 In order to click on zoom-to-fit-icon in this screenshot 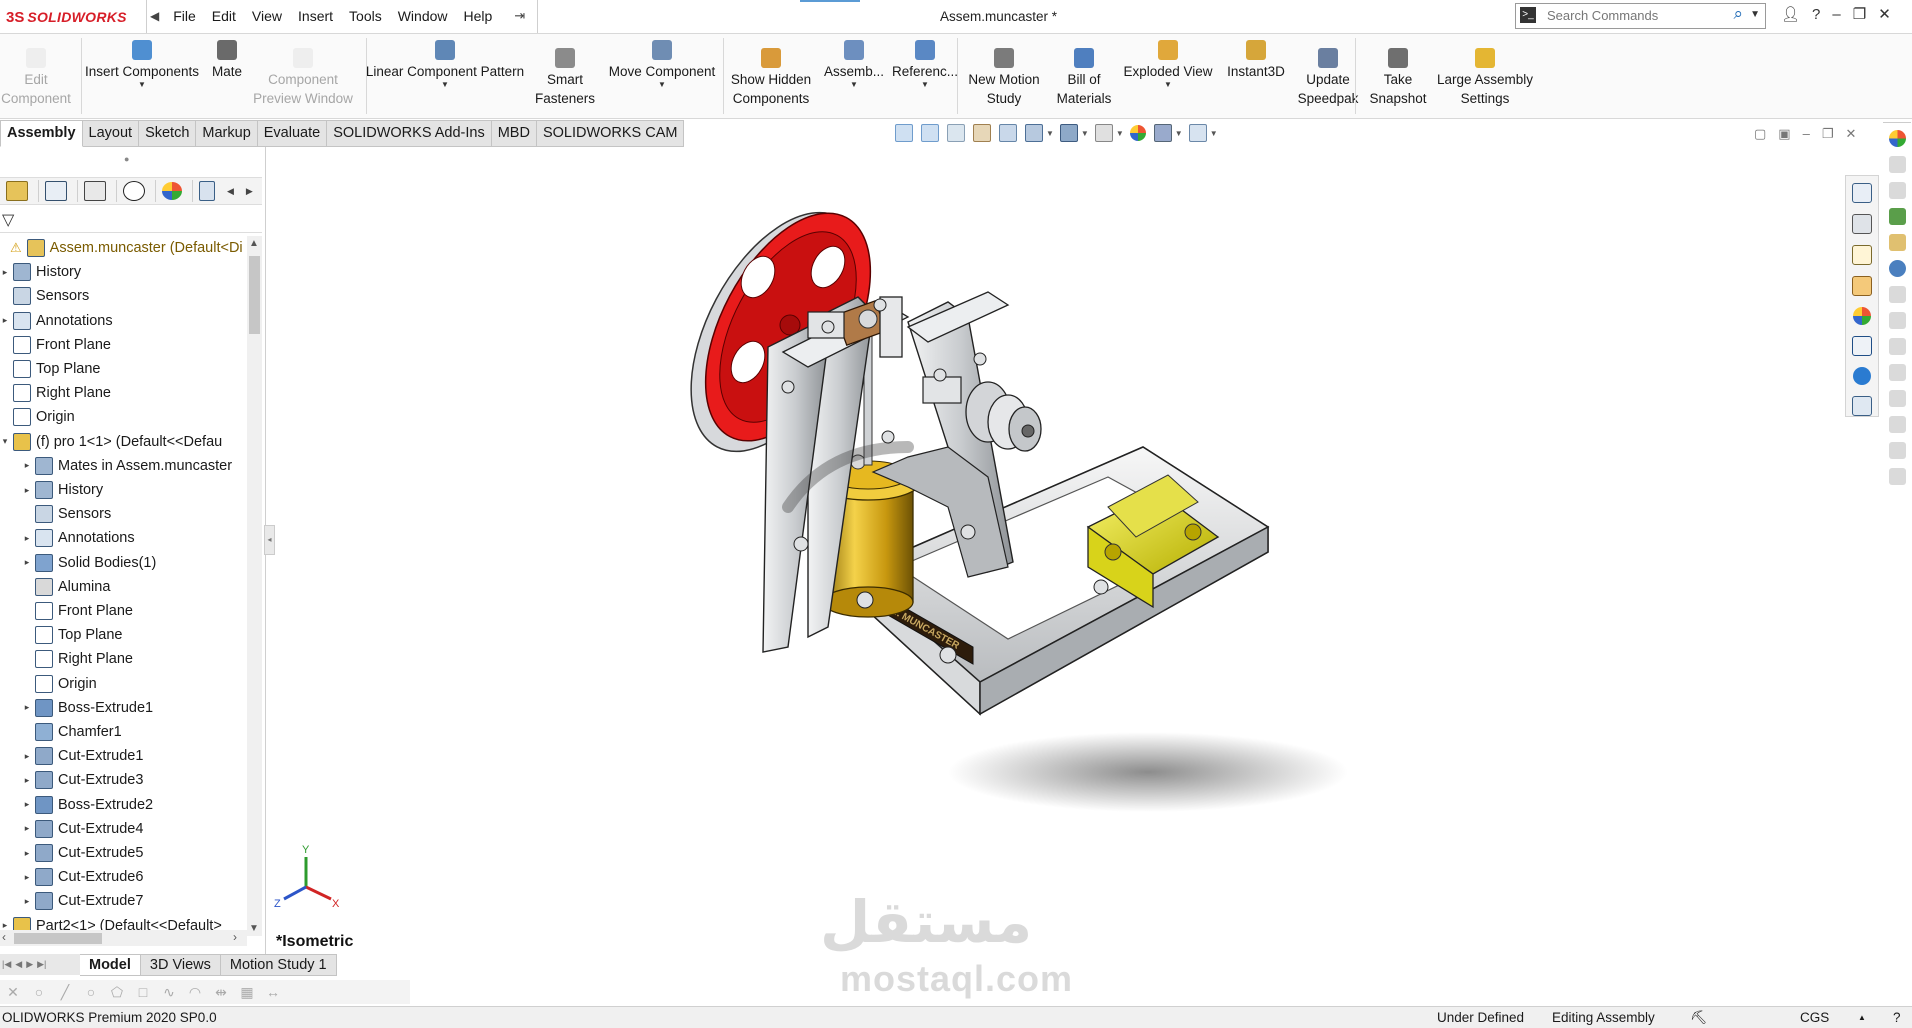, I will do `click(904, 133)`.